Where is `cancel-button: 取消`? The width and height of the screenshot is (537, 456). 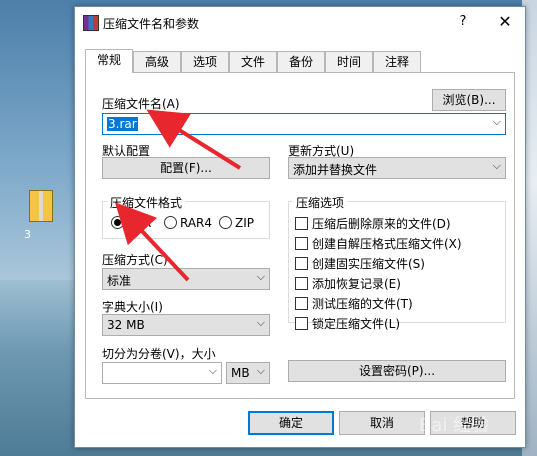 cancel-button: 取消 is located at coordinates (382, 423).